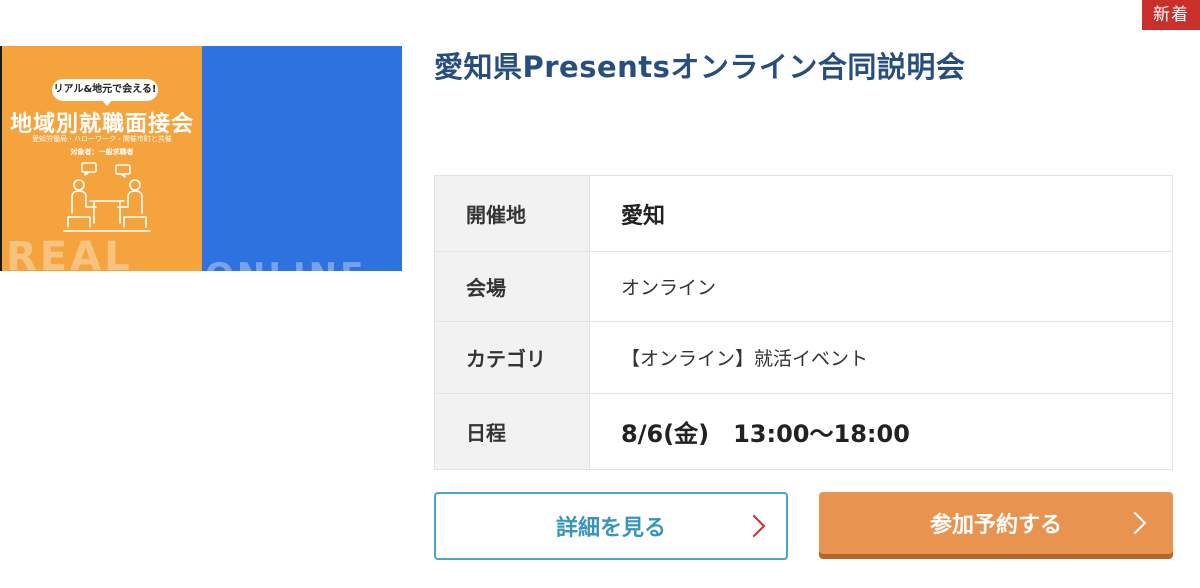  Describe the element at coordinates (107, 102) in the screenshot. I see `banner-pill-tail` at that location.